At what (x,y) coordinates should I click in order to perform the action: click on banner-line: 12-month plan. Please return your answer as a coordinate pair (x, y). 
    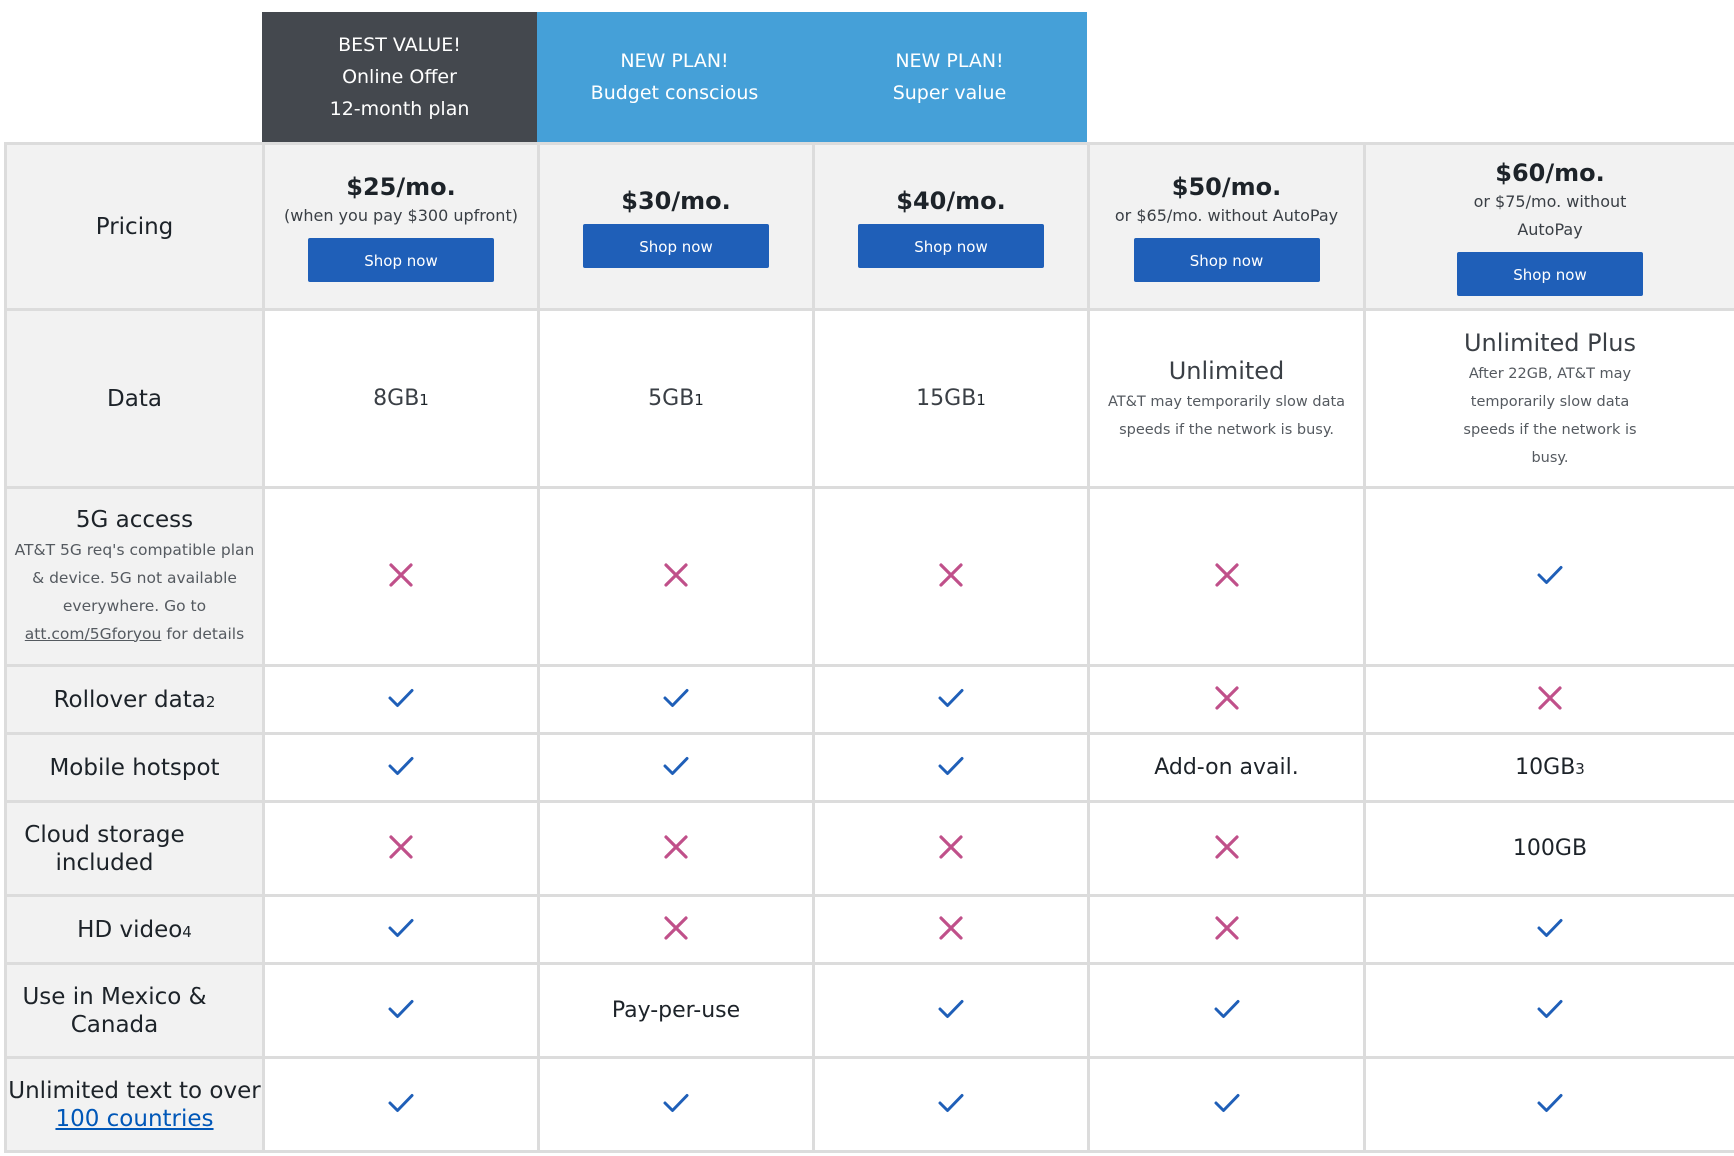
    Looking at the image, I should click on (399, 109).